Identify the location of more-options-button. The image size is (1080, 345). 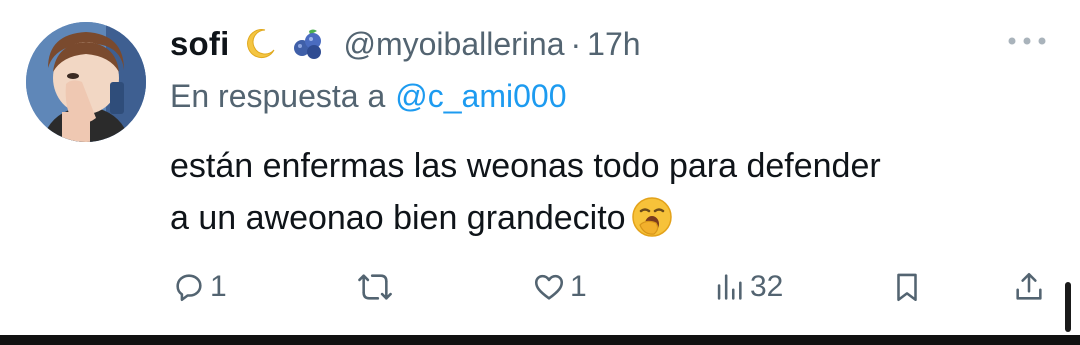
(1027, 41).